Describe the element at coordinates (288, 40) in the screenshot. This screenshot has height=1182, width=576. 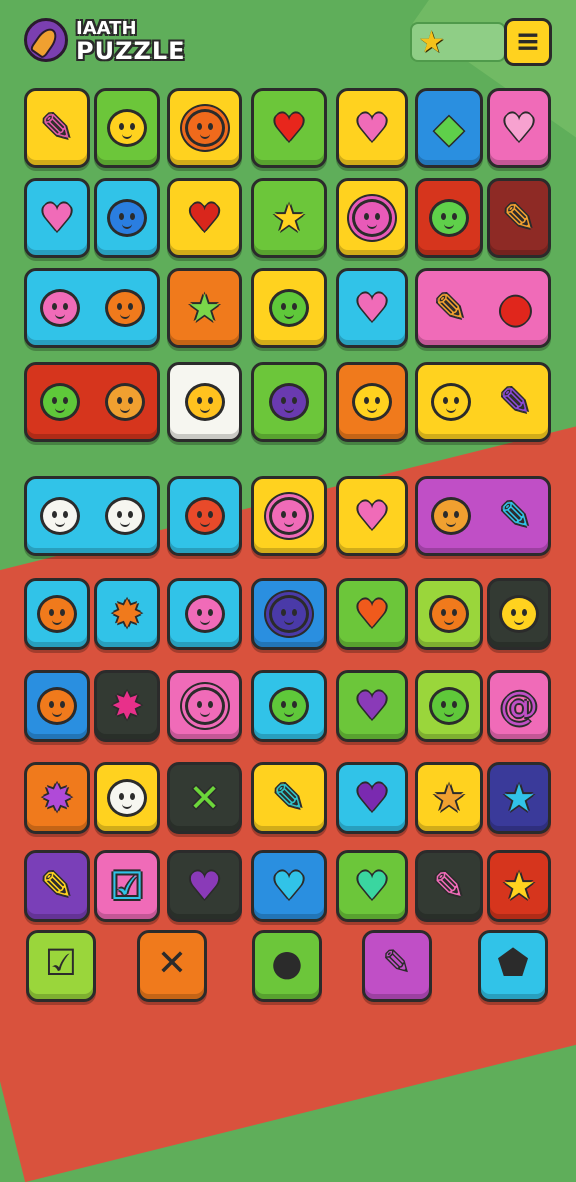
I see `header: IAATH PUZZLE ★ ≡` at that location.